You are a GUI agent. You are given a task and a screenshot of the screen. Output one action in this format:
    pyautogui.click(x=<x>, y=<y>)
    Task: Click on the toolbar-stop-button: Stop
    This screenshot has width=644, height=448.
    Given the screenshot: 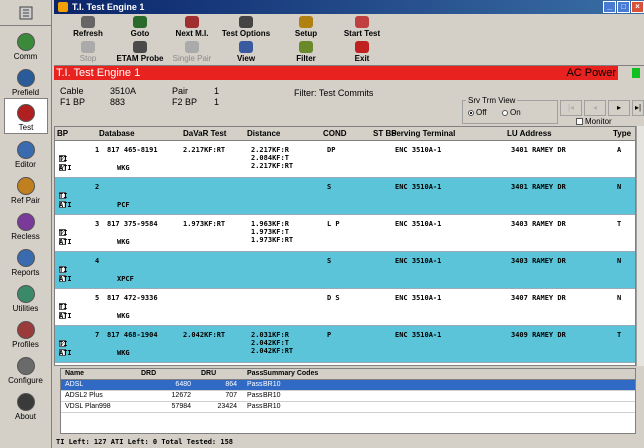 What is the action you would take?
    pyautogui.click(x=88, y=53)
    